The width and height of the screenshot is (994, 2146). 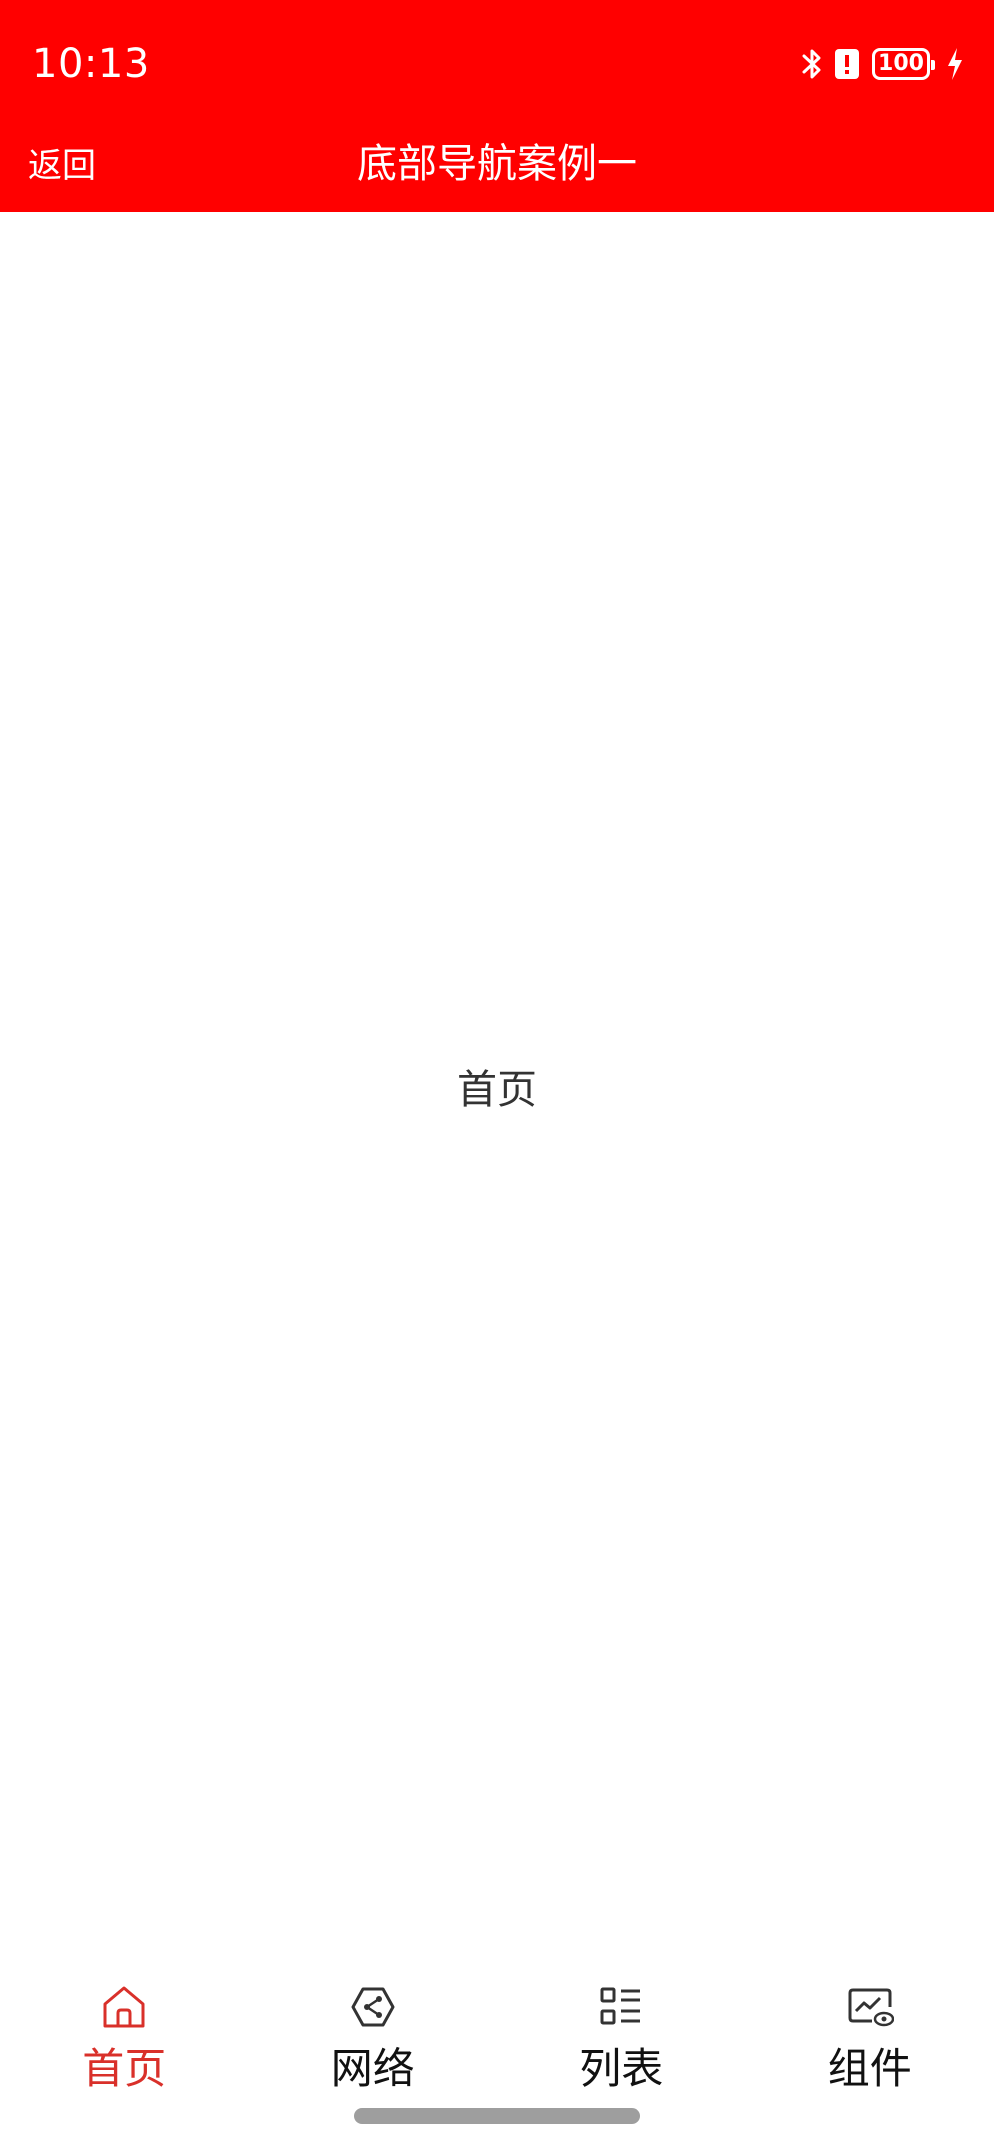 What do you see at coordinates (497, 2116) in the screenshot?
I see `home-indicator` at bounding box center [497, 2116].